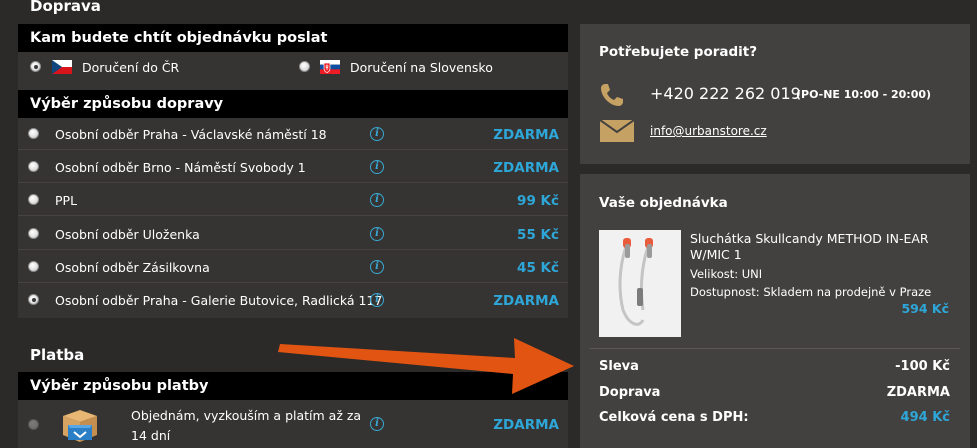 The width and height of the screenshot is (977, 448). What do you see at coordinates (127, 234) in the screenshot?
I see `shipping-method-label: Osobní odběr Uloženka` at bounding box center [127, 234].